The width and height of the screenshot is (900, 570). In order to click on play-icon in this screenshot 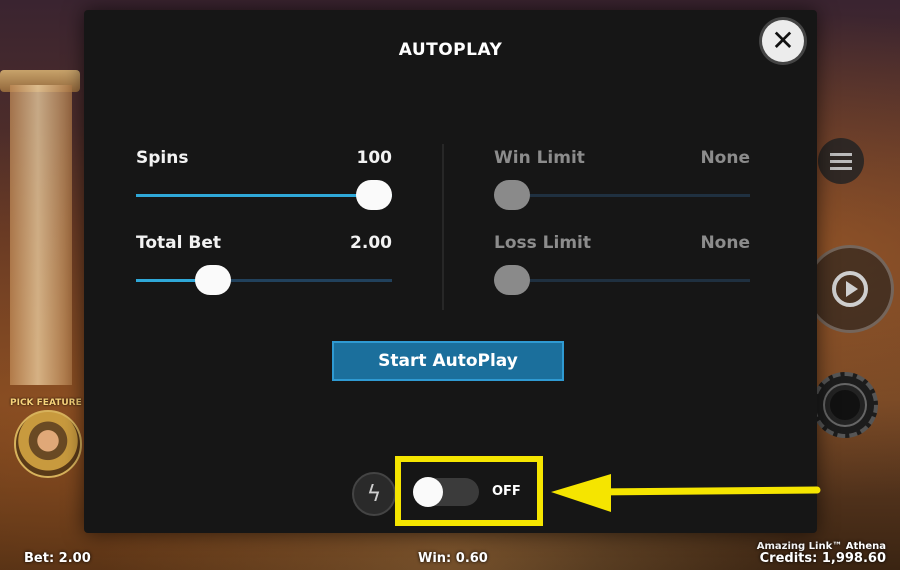, I will do `click(850, 289)`.